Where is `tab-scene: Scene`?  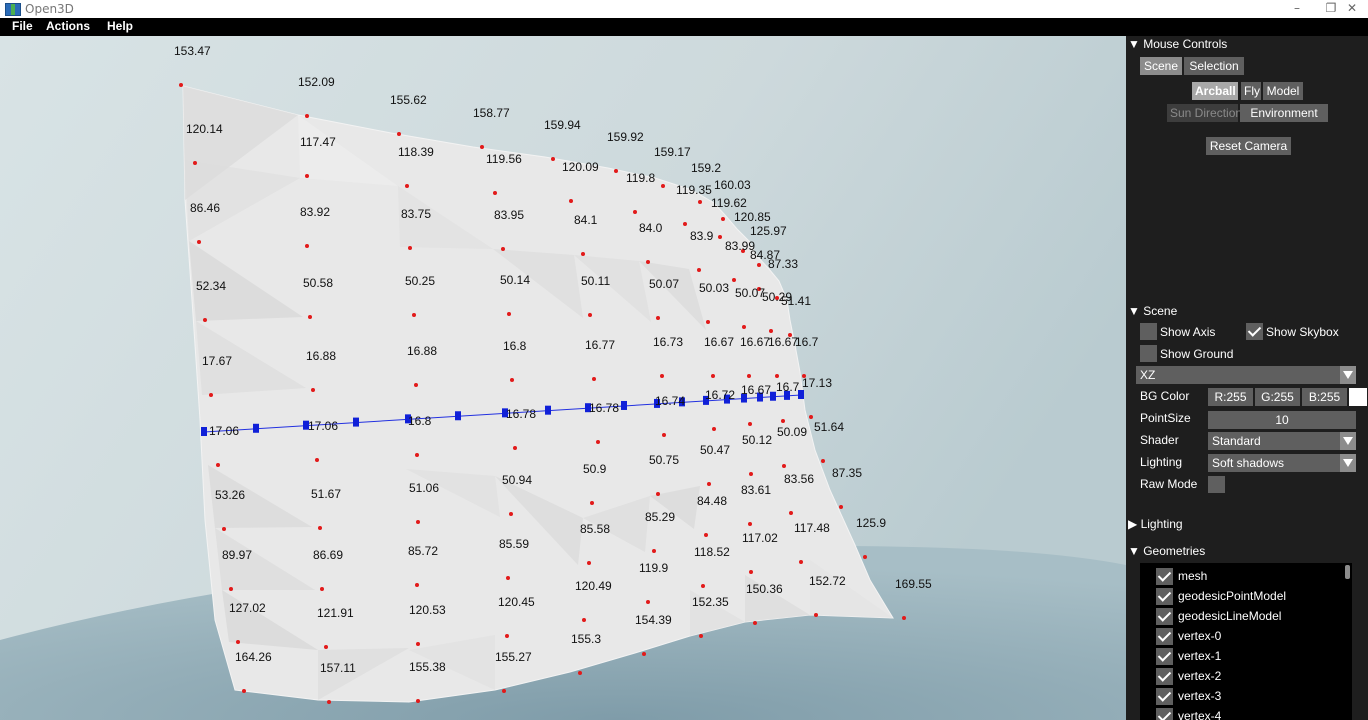
tab-scene: Scene is located at coordinates (1161, 66).